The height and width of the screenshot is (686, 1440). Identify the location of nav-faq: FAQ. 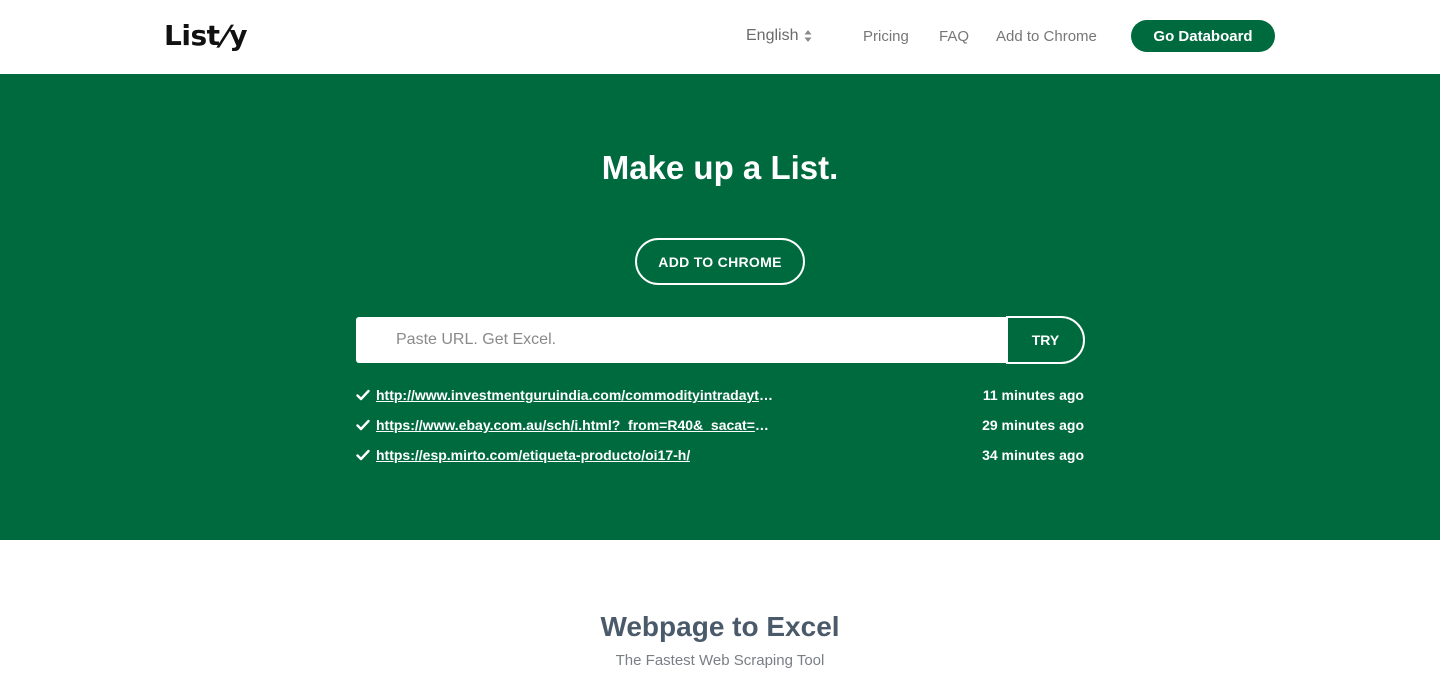
(954, 36).